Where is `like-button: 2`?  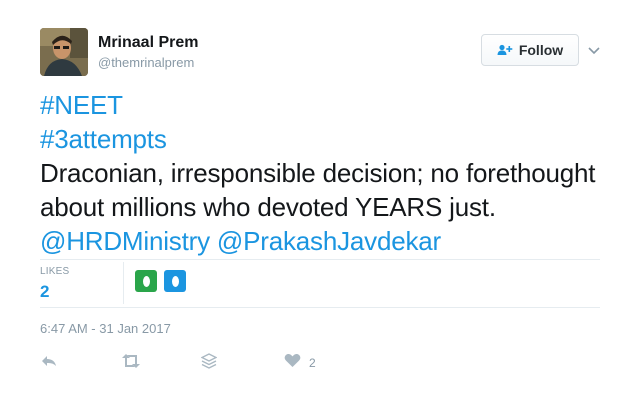
like-button: 2 is located at coordinates (300, 363).